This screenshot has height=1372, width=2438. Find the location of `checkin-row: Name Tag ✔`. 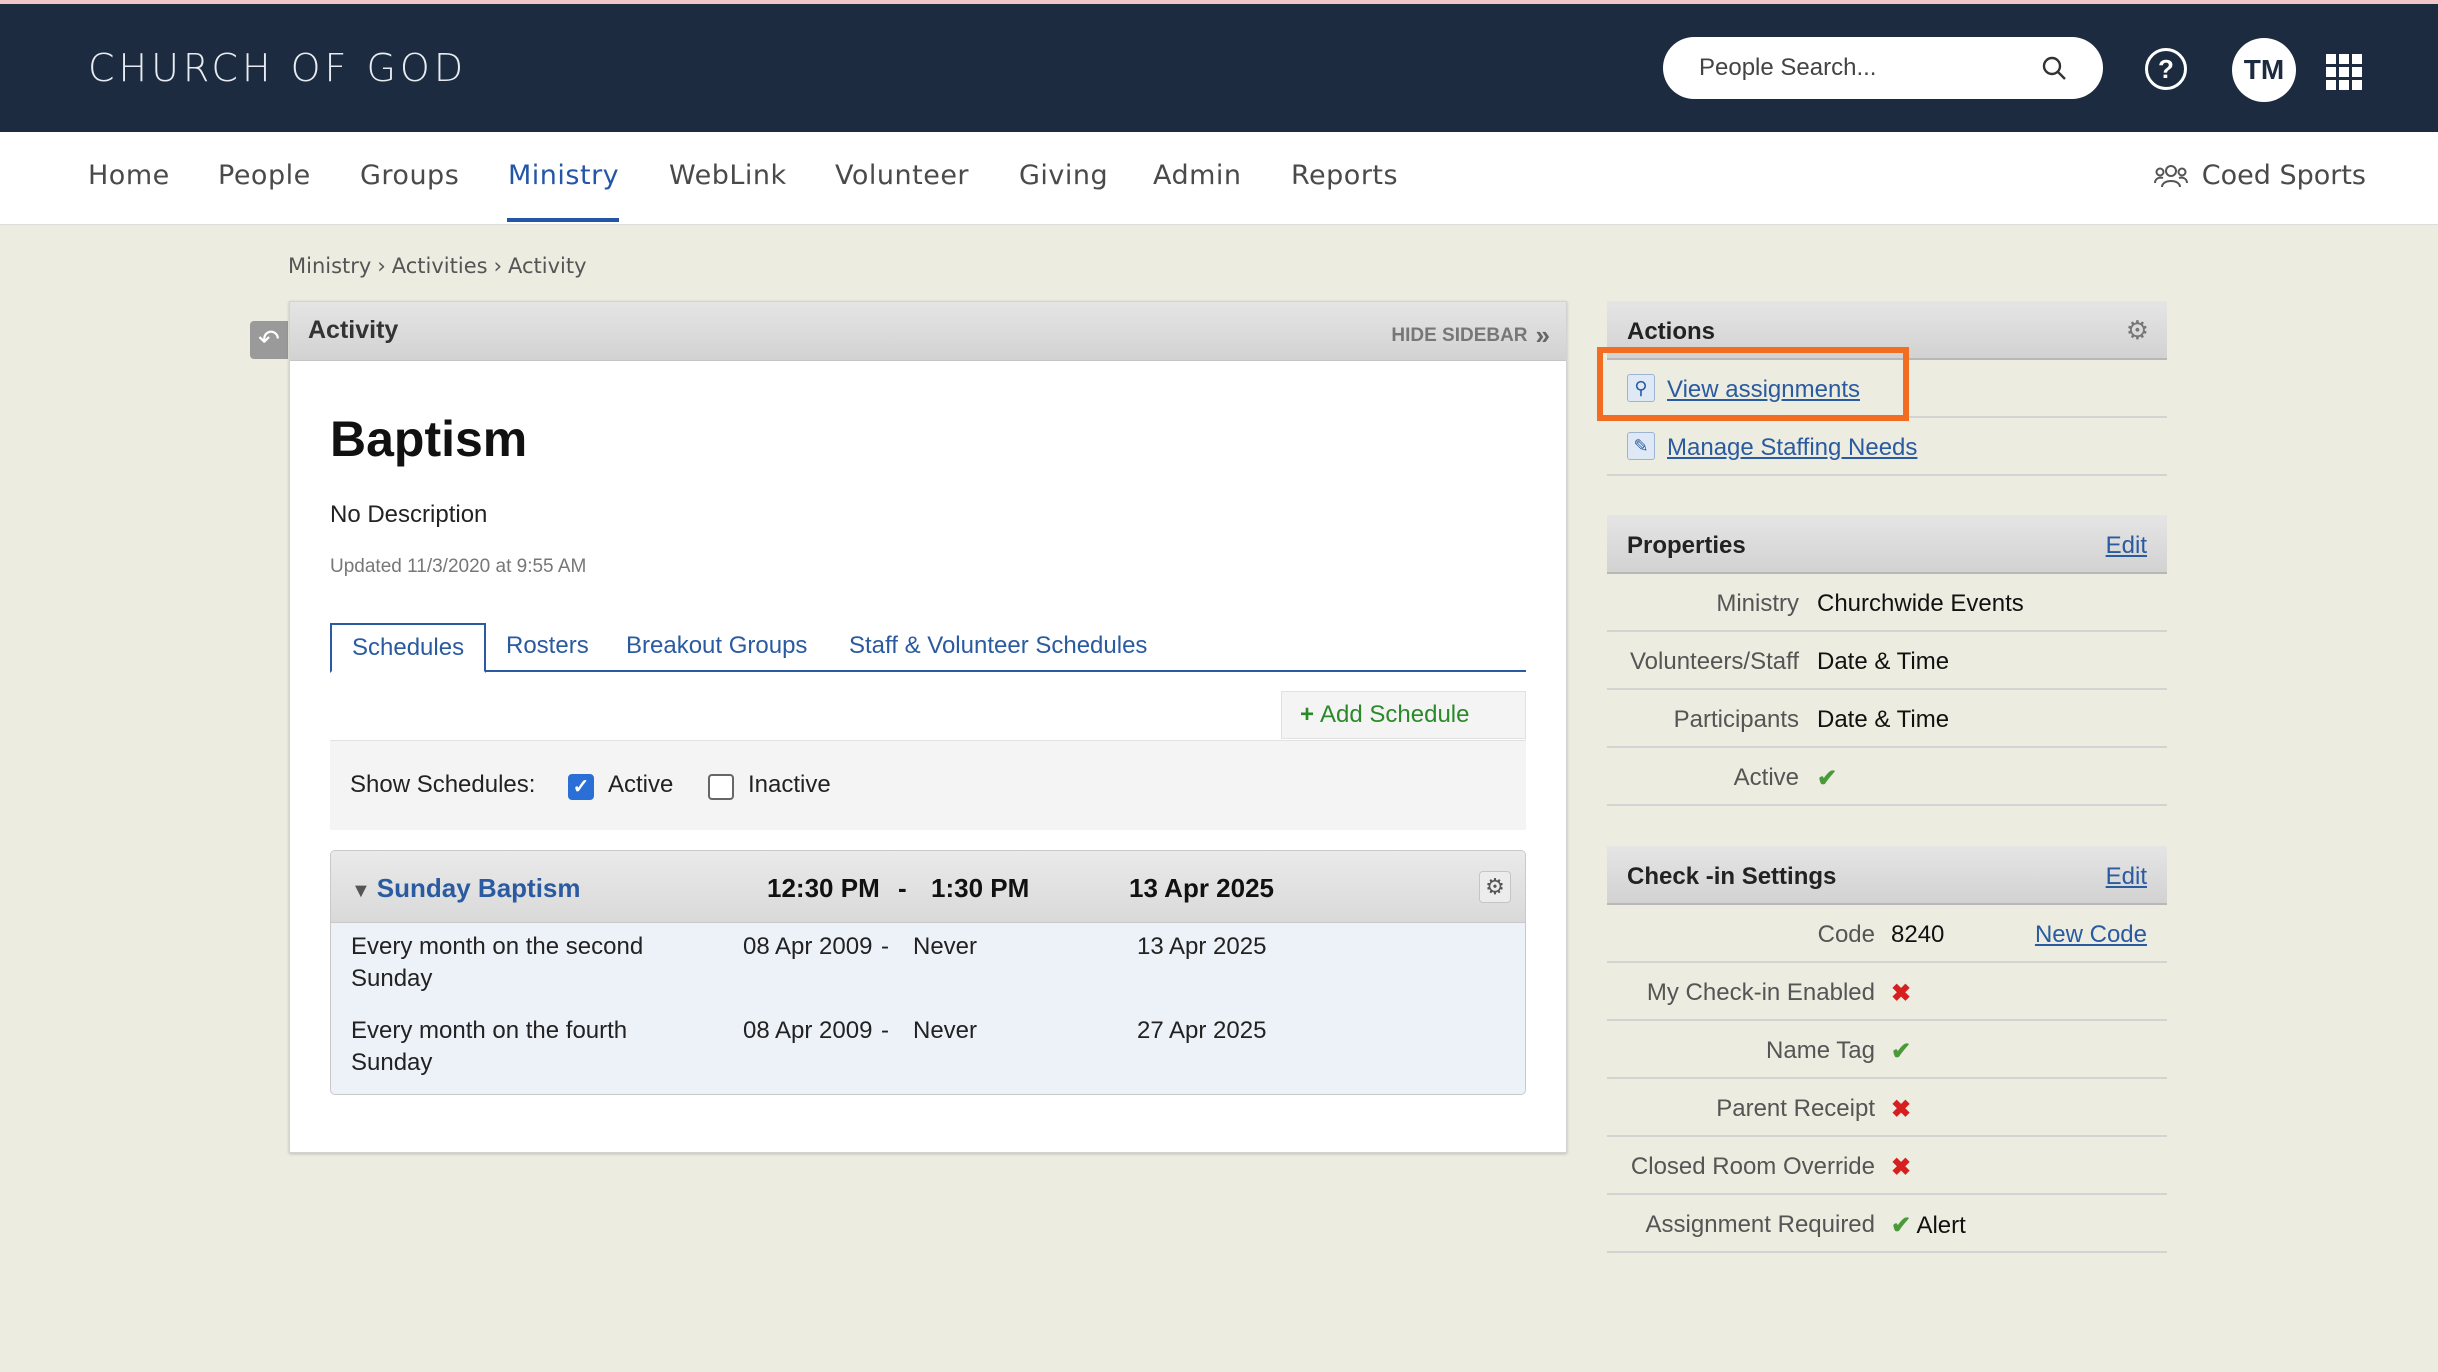

checkin-row: Name Tag ✔ is located at coordinates (1887, 1050).